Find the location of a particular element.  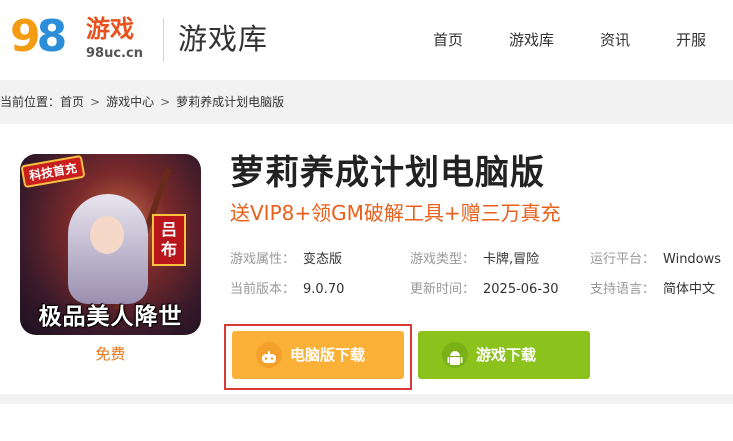

logo-number: 98 is located at coordinates (38, 36).